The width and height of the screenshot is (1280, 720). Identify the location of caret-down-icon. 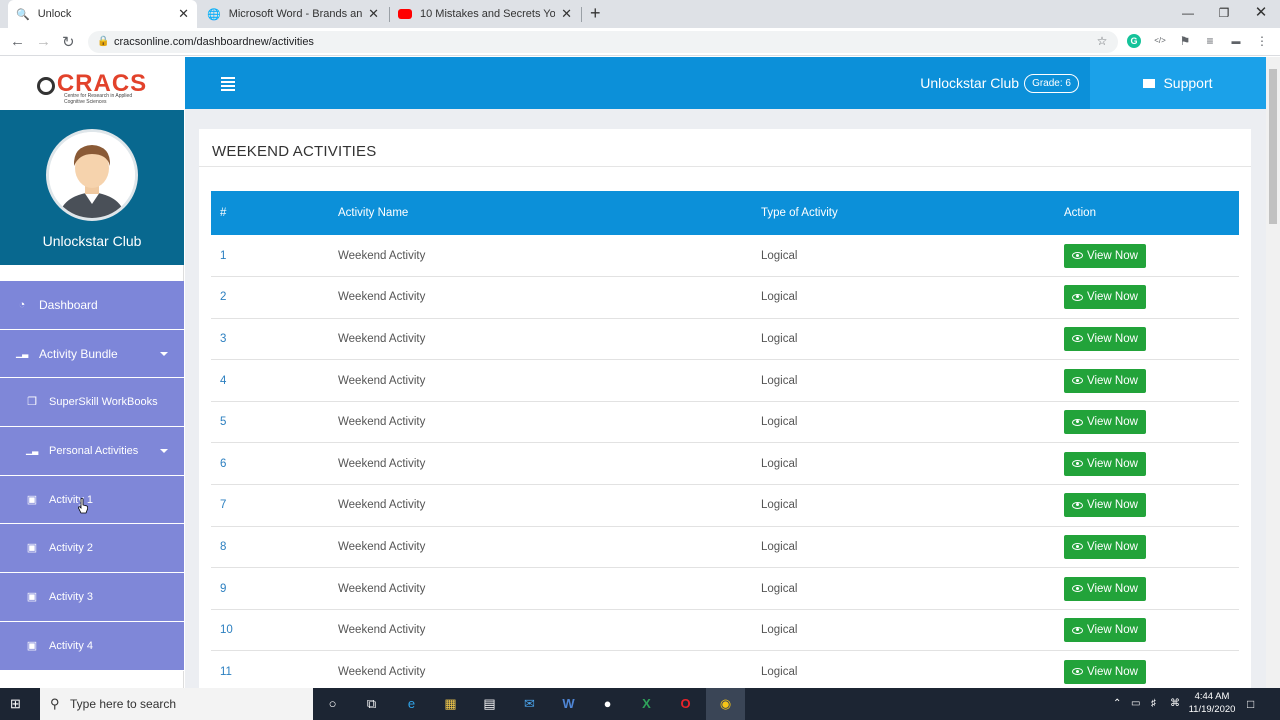
(164, 451).